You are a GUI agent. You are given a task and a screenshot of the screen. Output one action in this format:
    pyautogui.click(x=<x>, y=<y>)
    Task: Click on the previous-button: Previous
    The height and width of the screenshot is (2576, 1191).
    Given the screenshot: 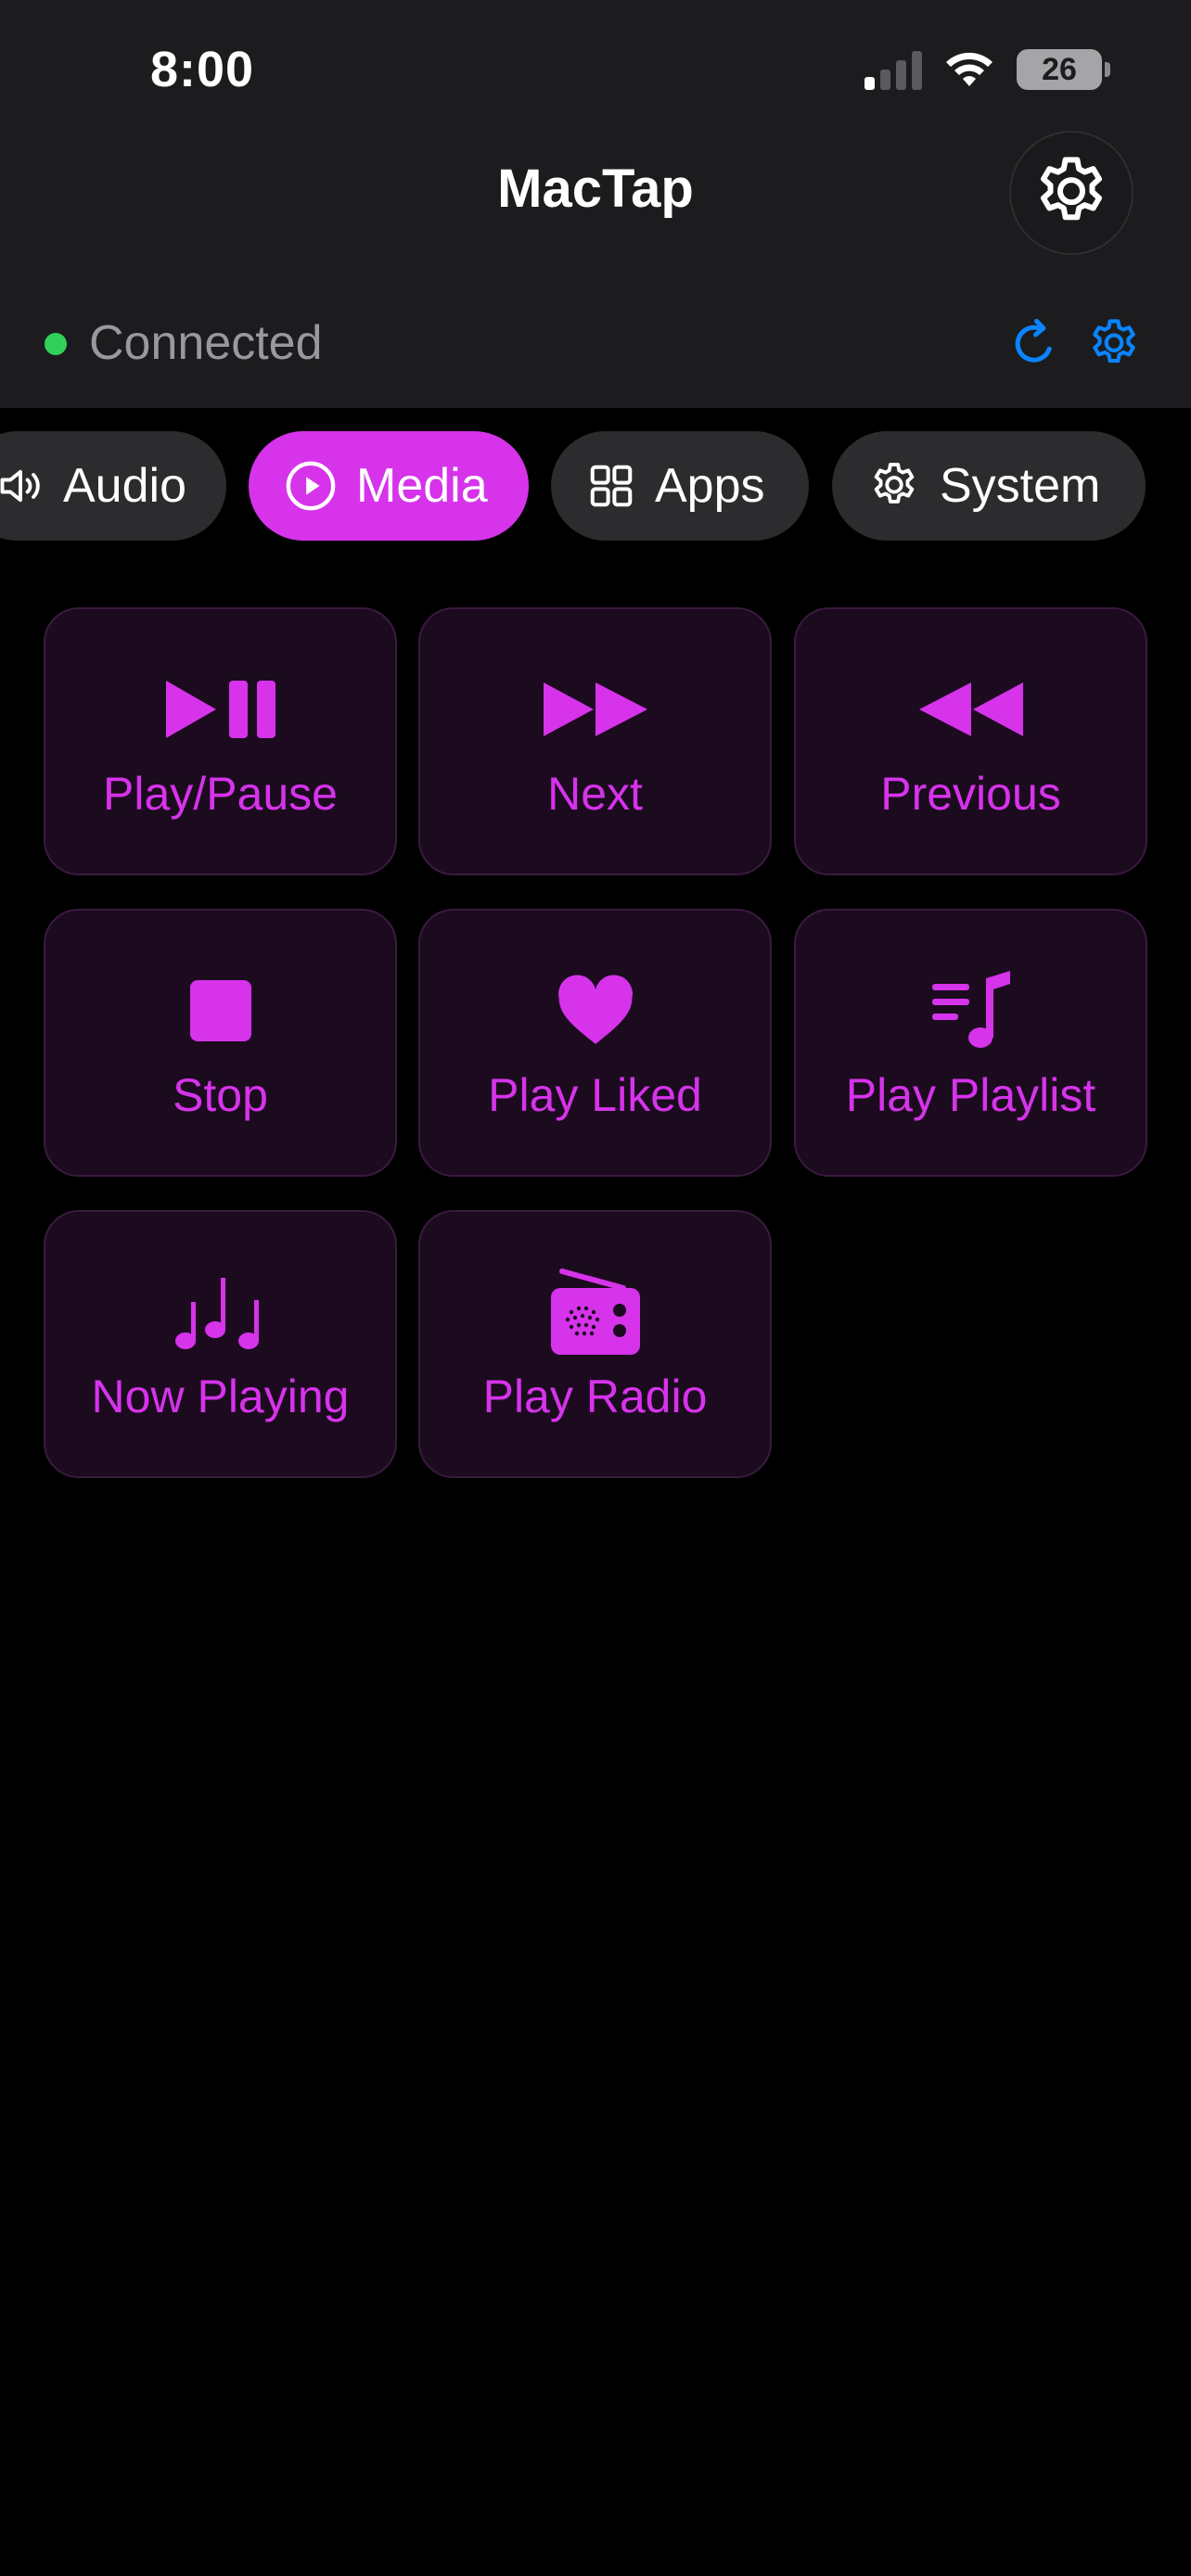 What is the action you would take?
    pyautogui.click(x=970, y=741)
    